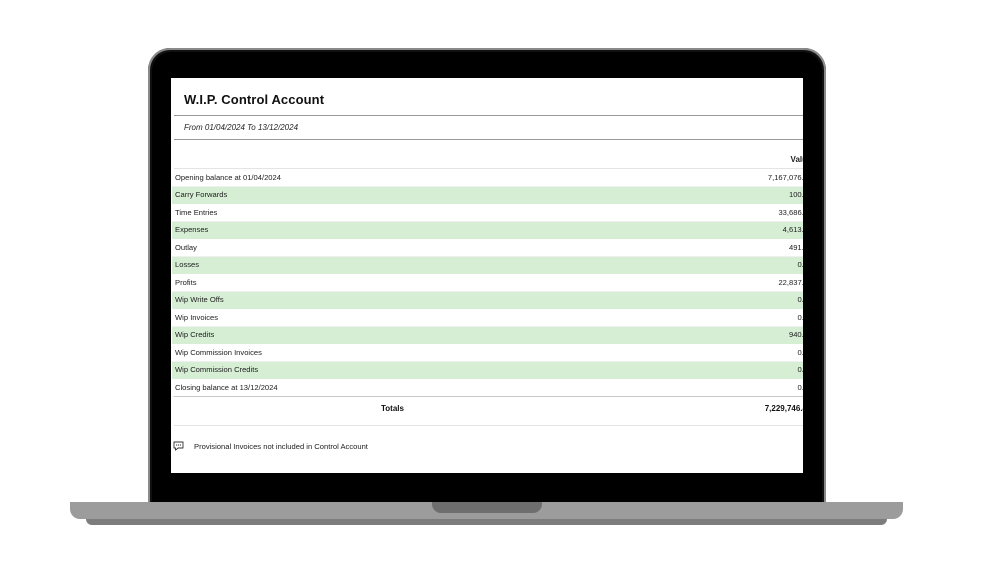  Describe the element at coordinates (790, 282) in the screenshot. I see `row-value: 22,837.8` at that location.